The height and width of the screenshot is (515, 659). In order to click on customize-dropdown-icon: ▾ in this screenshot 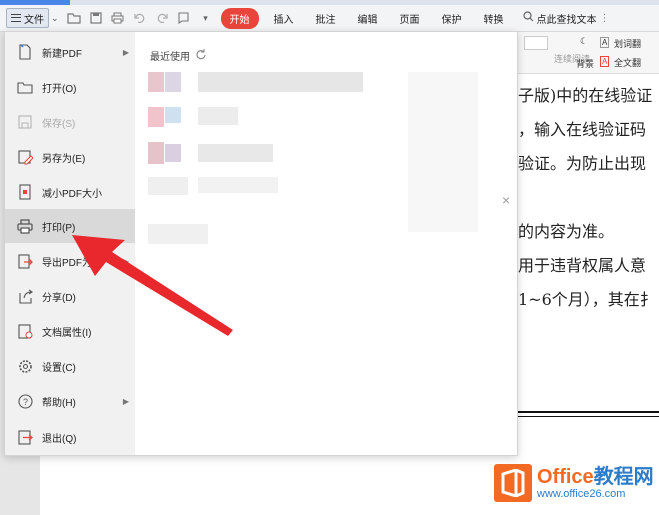, I will do `click(206, 18)`.